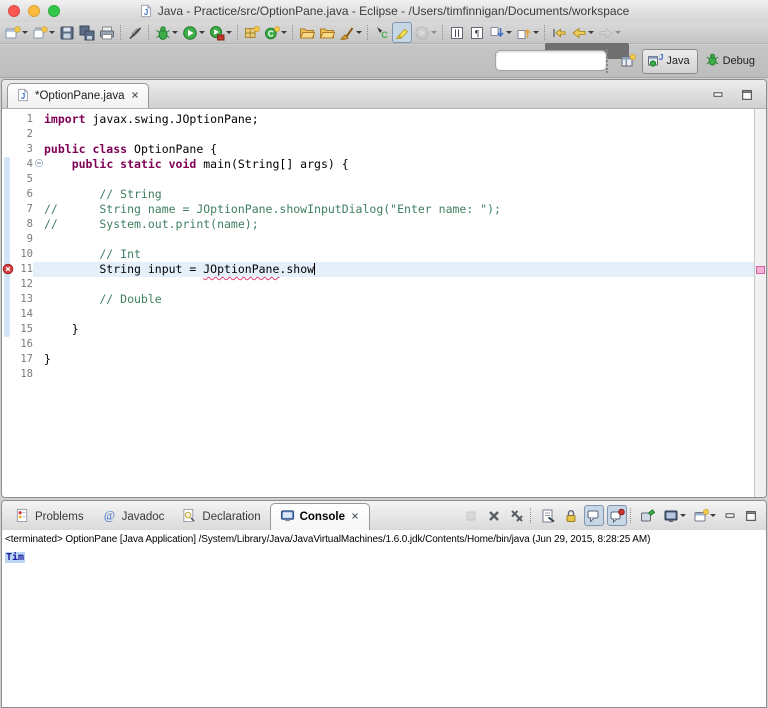 This screenshot has width=768, height=708. What do you see at coordinates (34, 11) in the screenshot?
I see `minimize-window-button` at bounding box center [34, 11].